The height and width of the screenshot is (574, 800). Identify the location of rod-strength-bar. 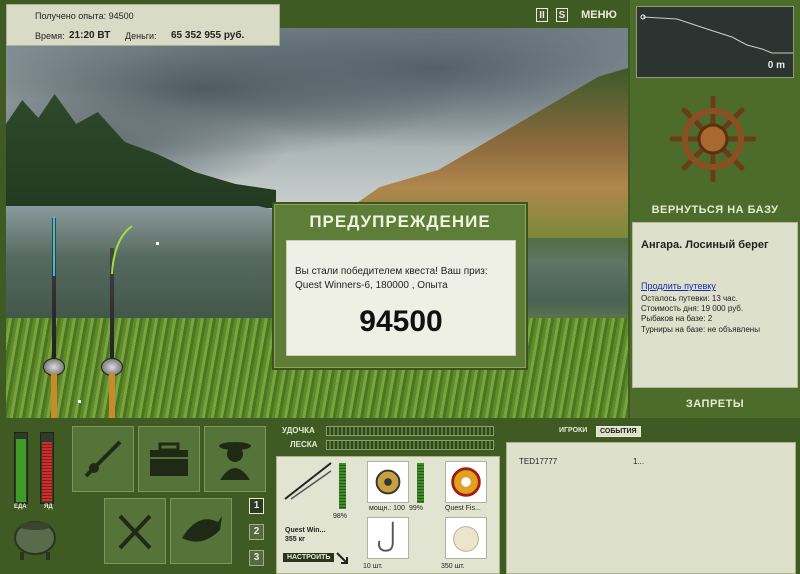
(410, 431).